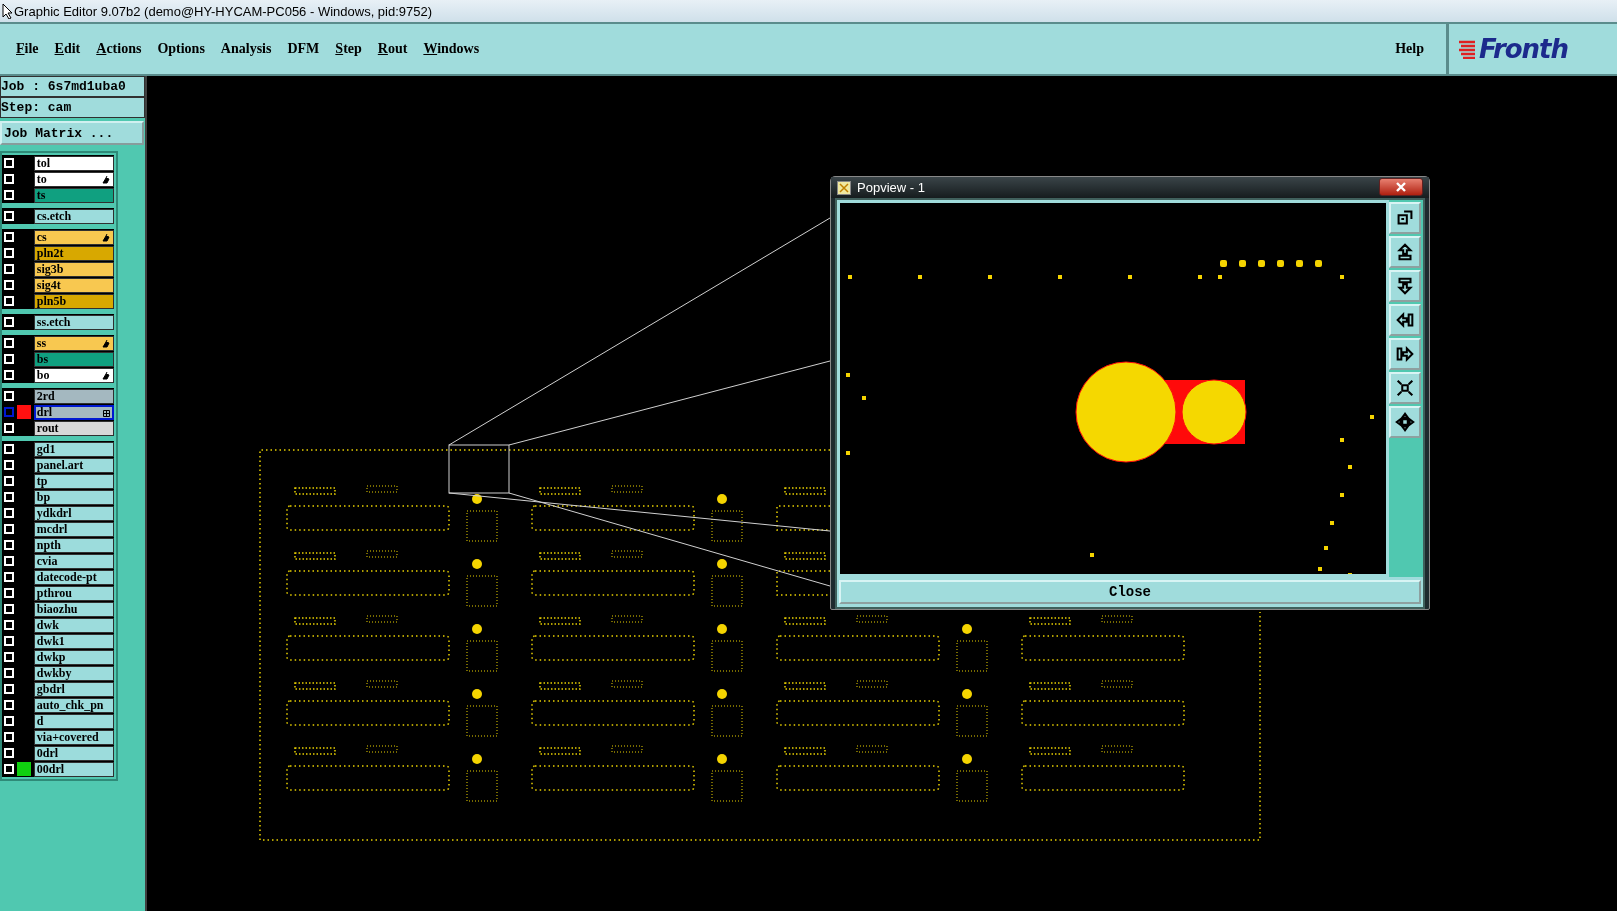 The width and height of the screenshot is (1617, 911). What do you see at coordinates (9, 412) in the screenshot?
I see `layer-checkbox` at bounding box center [9, 412].